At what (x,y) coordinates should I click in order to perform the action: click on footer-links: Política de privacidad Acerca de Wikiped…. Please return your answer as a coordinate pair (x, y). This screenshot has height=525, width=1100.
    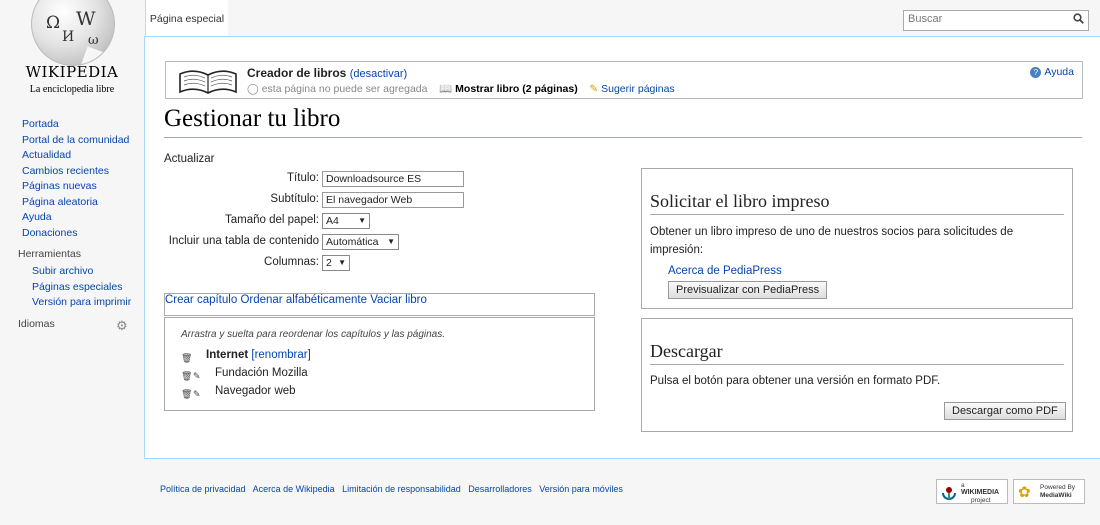
    Looking at the image, I should click on (391, 489).